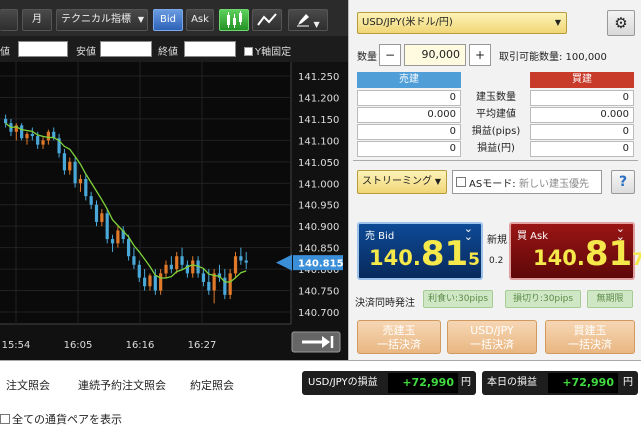  Describe the element at coordinates (407, 22) in the screenshot. I see `currency-pair-label: USD/JPY(米ドル/円)` at that location.